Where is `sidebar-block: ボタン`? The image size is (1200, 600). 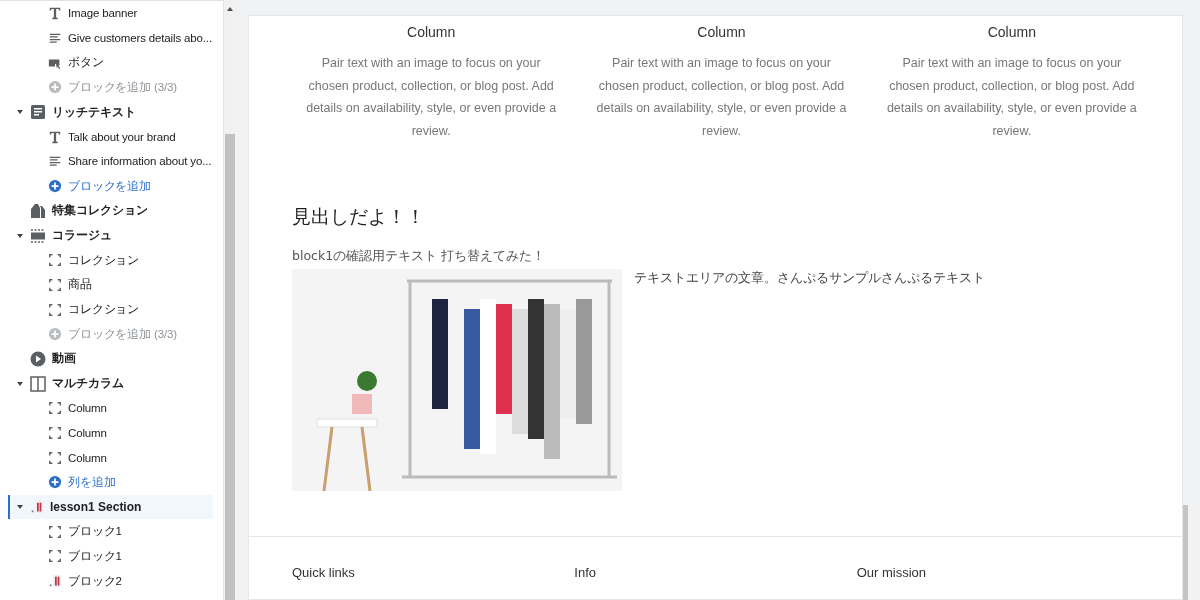
sidebar-block: ボタン is located at coordinates (115, 63).